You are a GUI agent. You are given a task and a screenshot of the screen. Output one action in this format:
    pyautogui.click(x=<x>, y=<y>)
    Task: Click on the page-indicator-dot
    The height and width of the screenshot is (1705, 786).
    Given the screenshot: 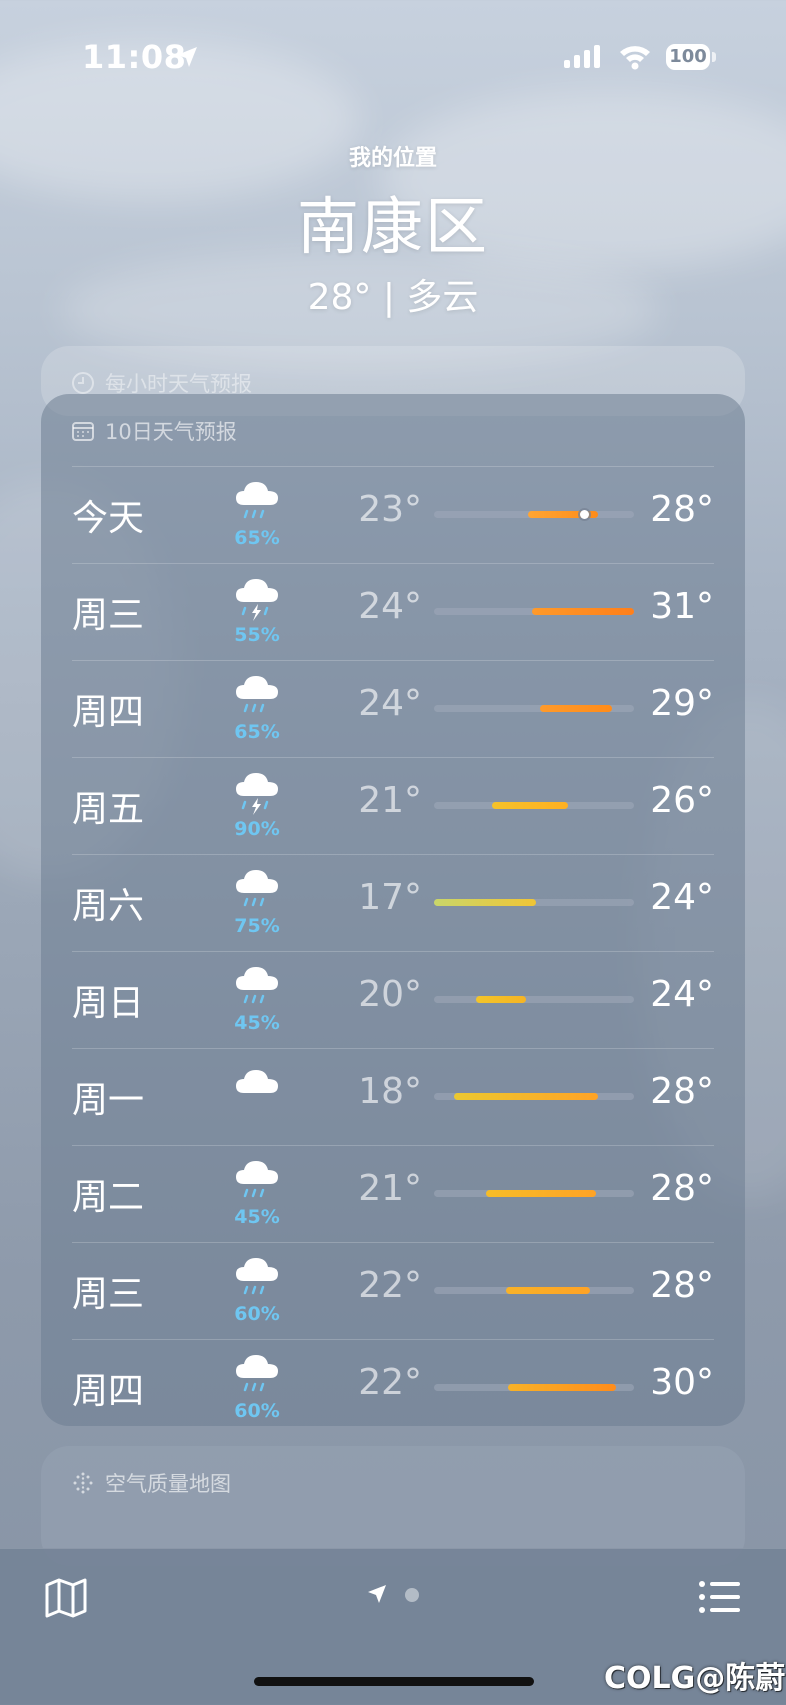 What is the action you would take?
    pyautogui.click(x=412, y=1595)
    